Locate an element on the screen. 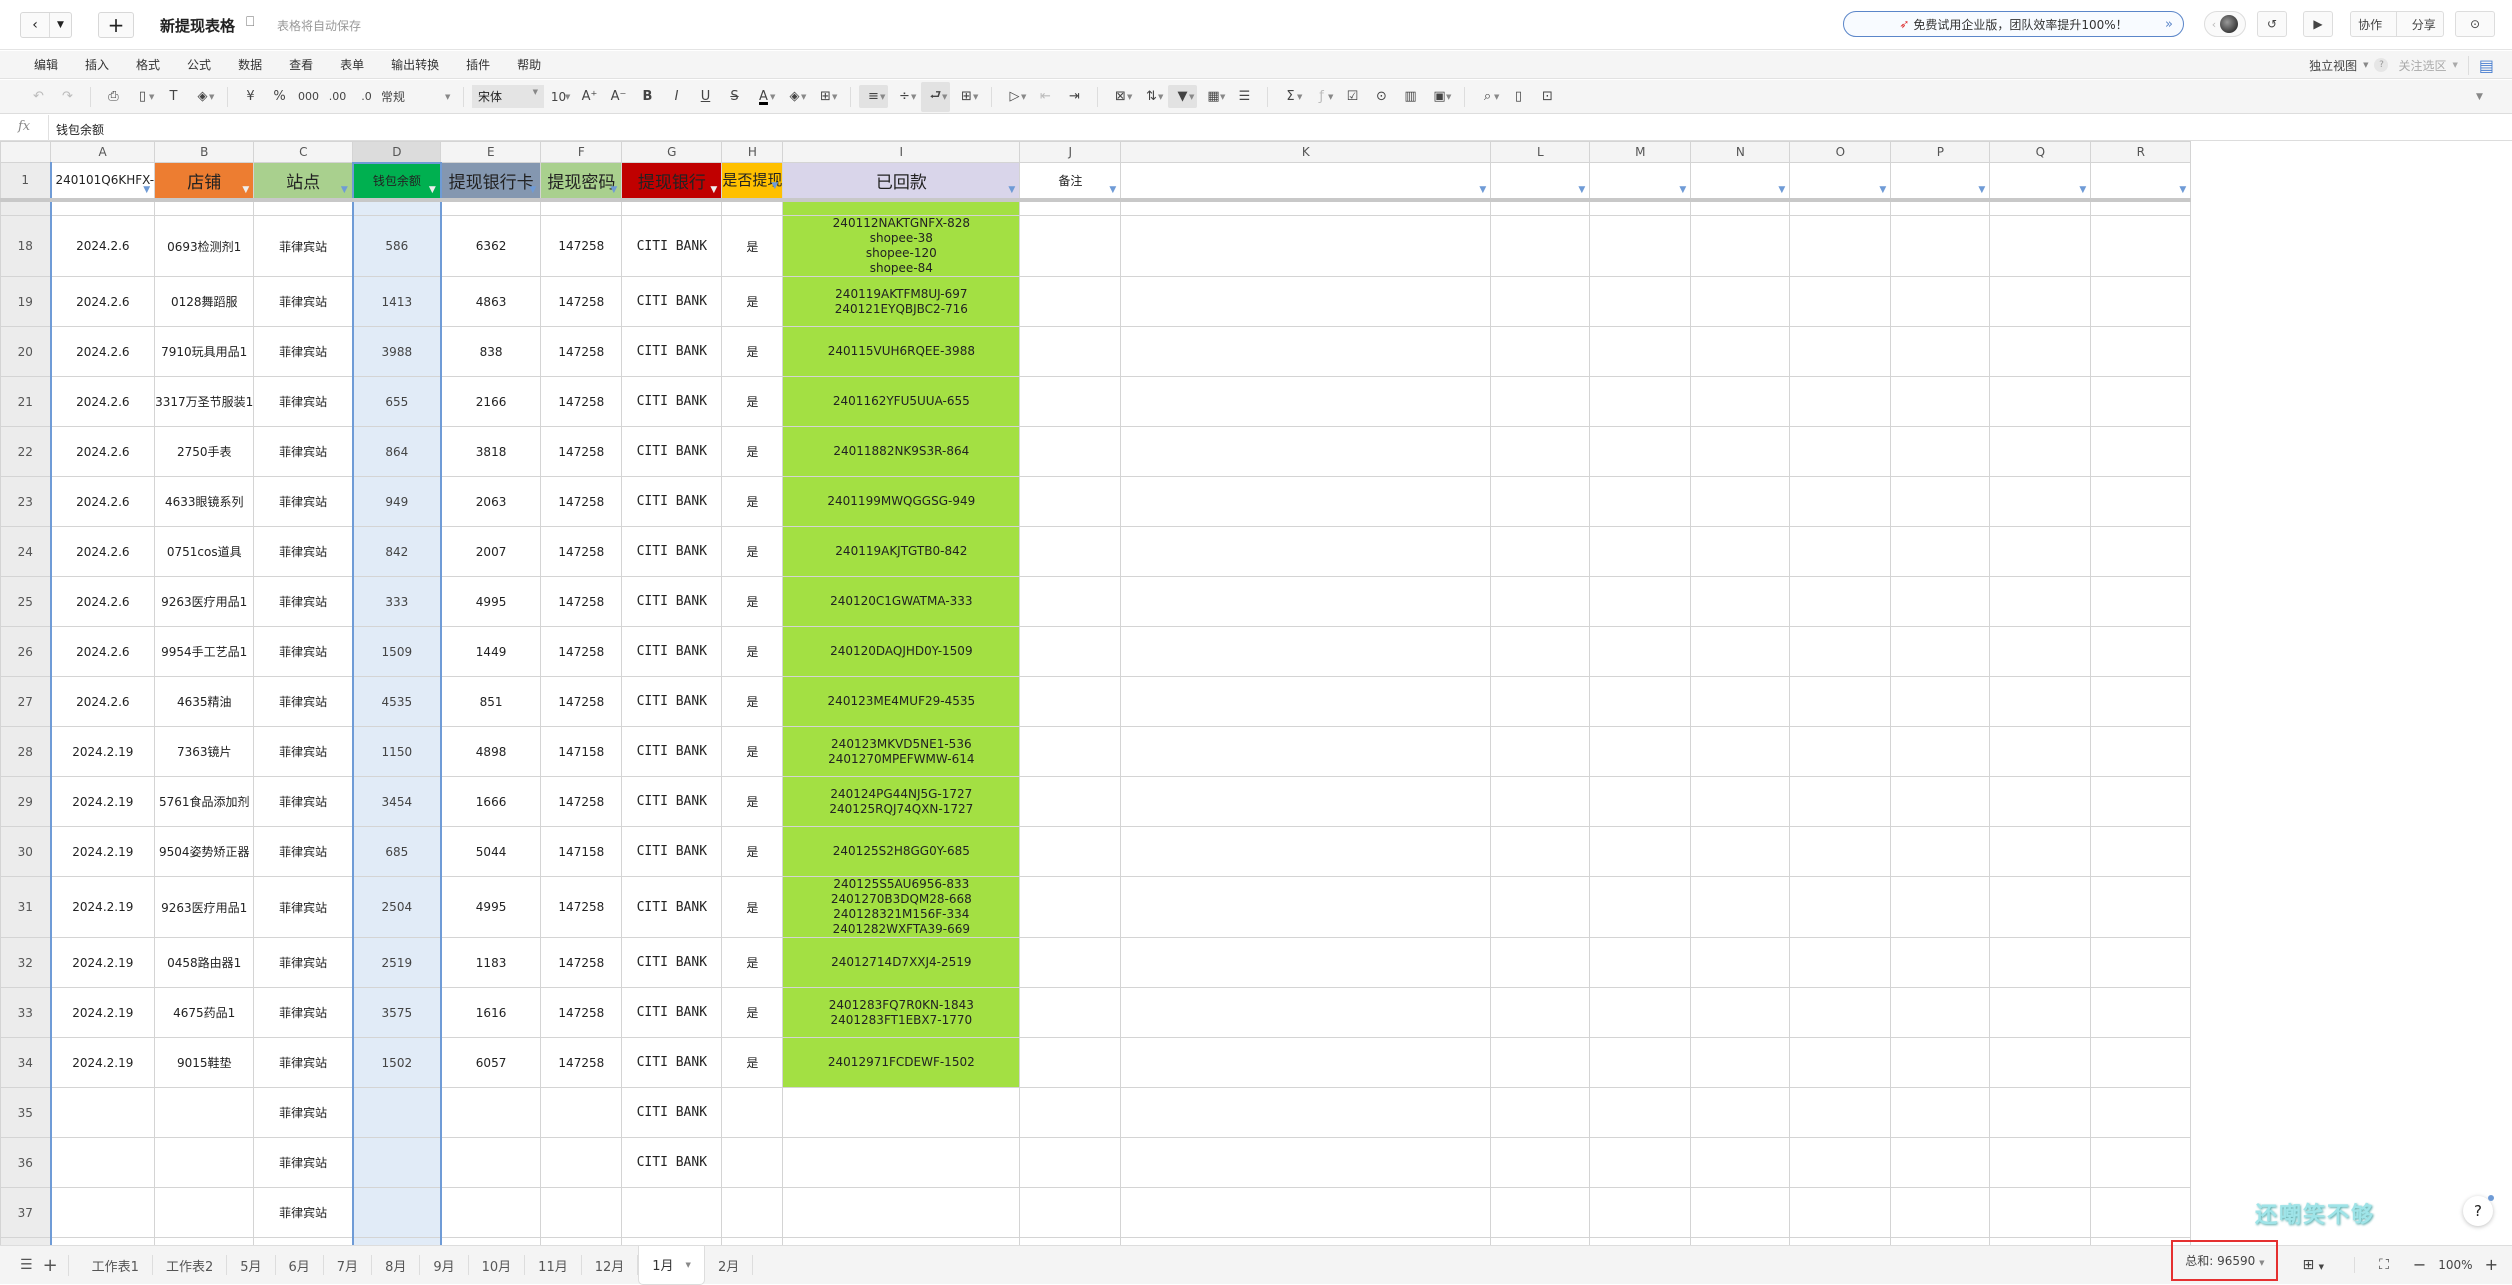 This screenshot has width=2512, height=1285. header-cell-h: 是否提现 ▼ is located at coordinates (752, 181).